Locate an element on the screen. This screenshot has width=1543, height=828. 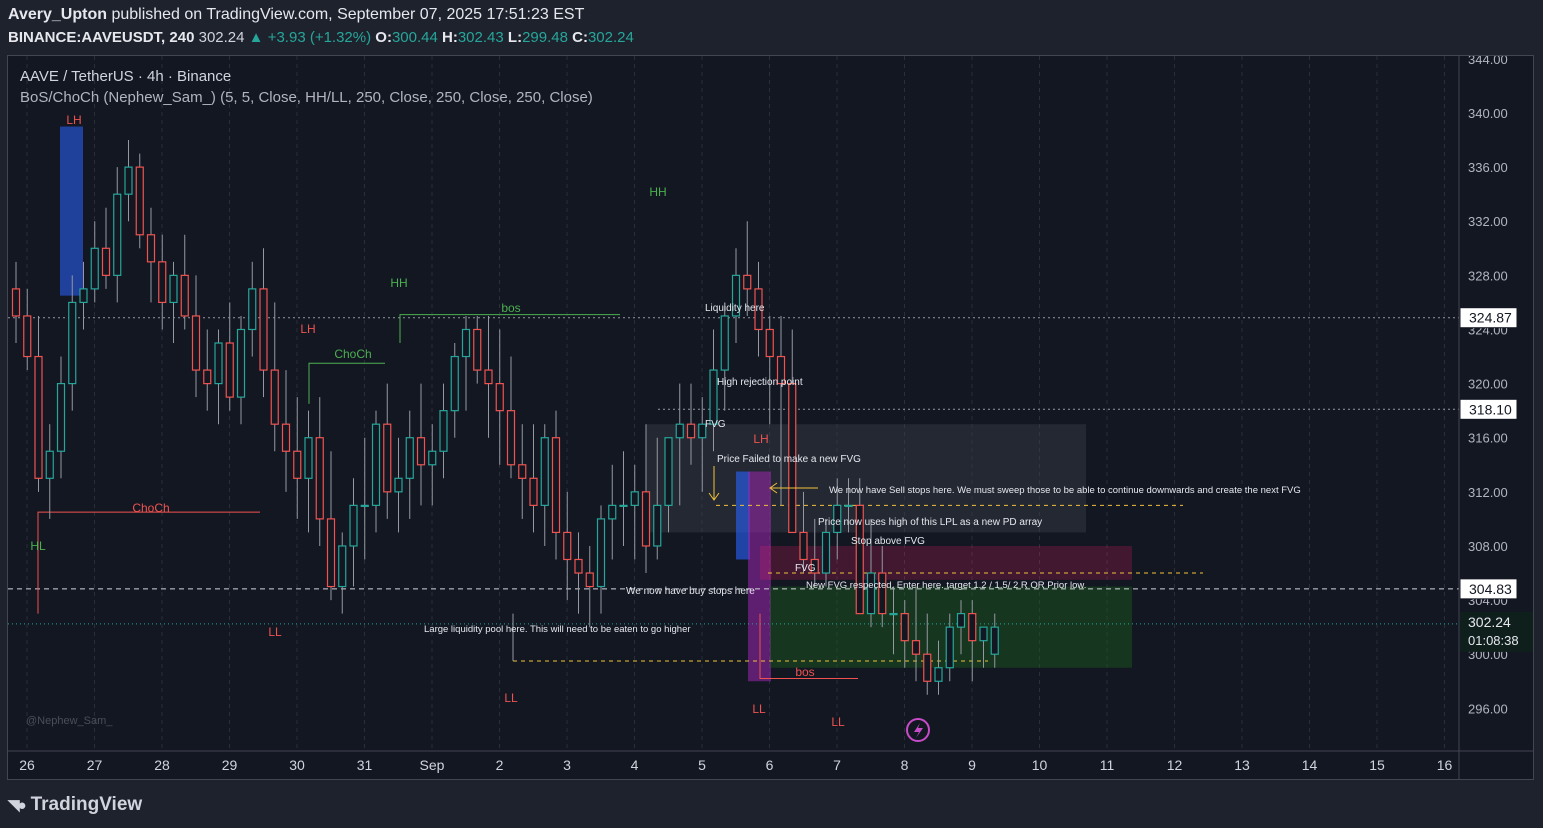
ll-label-1: LL is located at coordinates (275, 632).